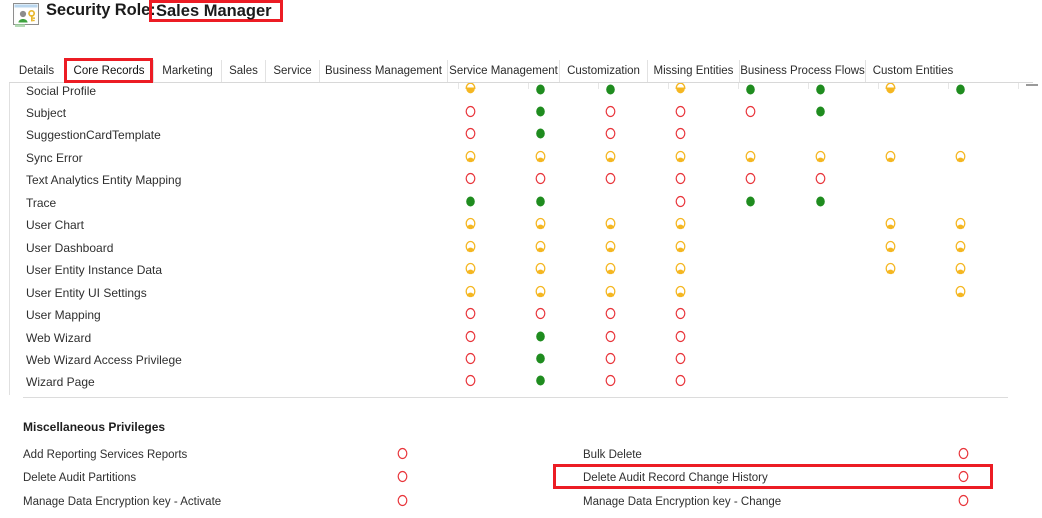 The image size is (1042, 518). Describe the element at coordinates (521, 184) in the screenshot. I see `table-row: Text Analytics Entity Mapping` at that location.